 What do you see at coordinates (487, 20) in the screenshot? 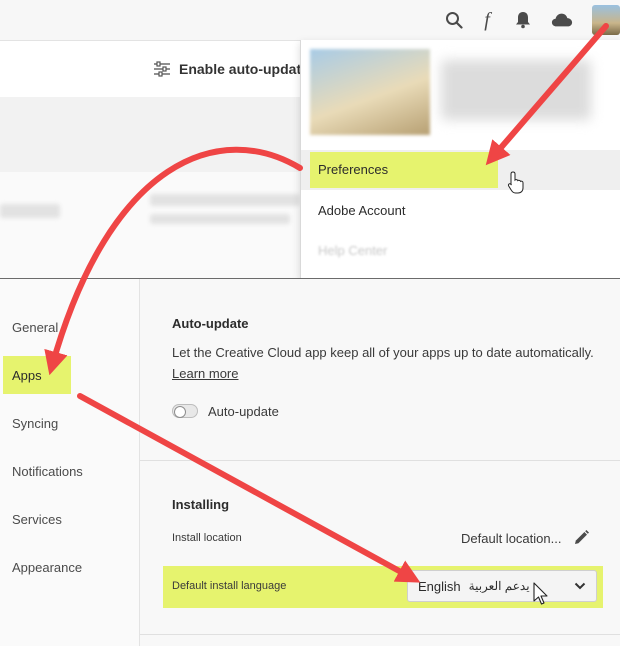
I see `fonts-icon: f` at bounding box center [487, 20].